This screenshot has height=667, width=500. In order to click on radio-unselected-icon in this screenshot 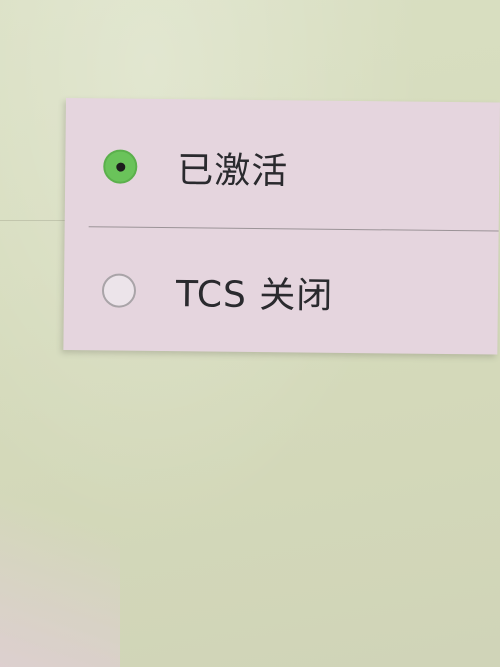, I will do `click(119, 290)`.